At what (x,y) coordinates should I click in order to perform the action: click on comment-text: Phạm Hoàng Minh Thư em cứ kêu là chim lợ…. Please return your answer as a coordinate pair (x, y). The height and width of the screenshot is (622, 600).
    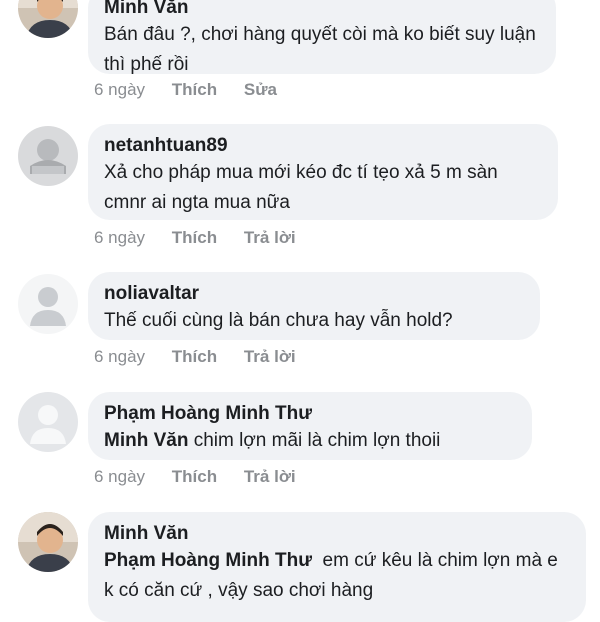
    Looking at the image, I should click on (337, 576).